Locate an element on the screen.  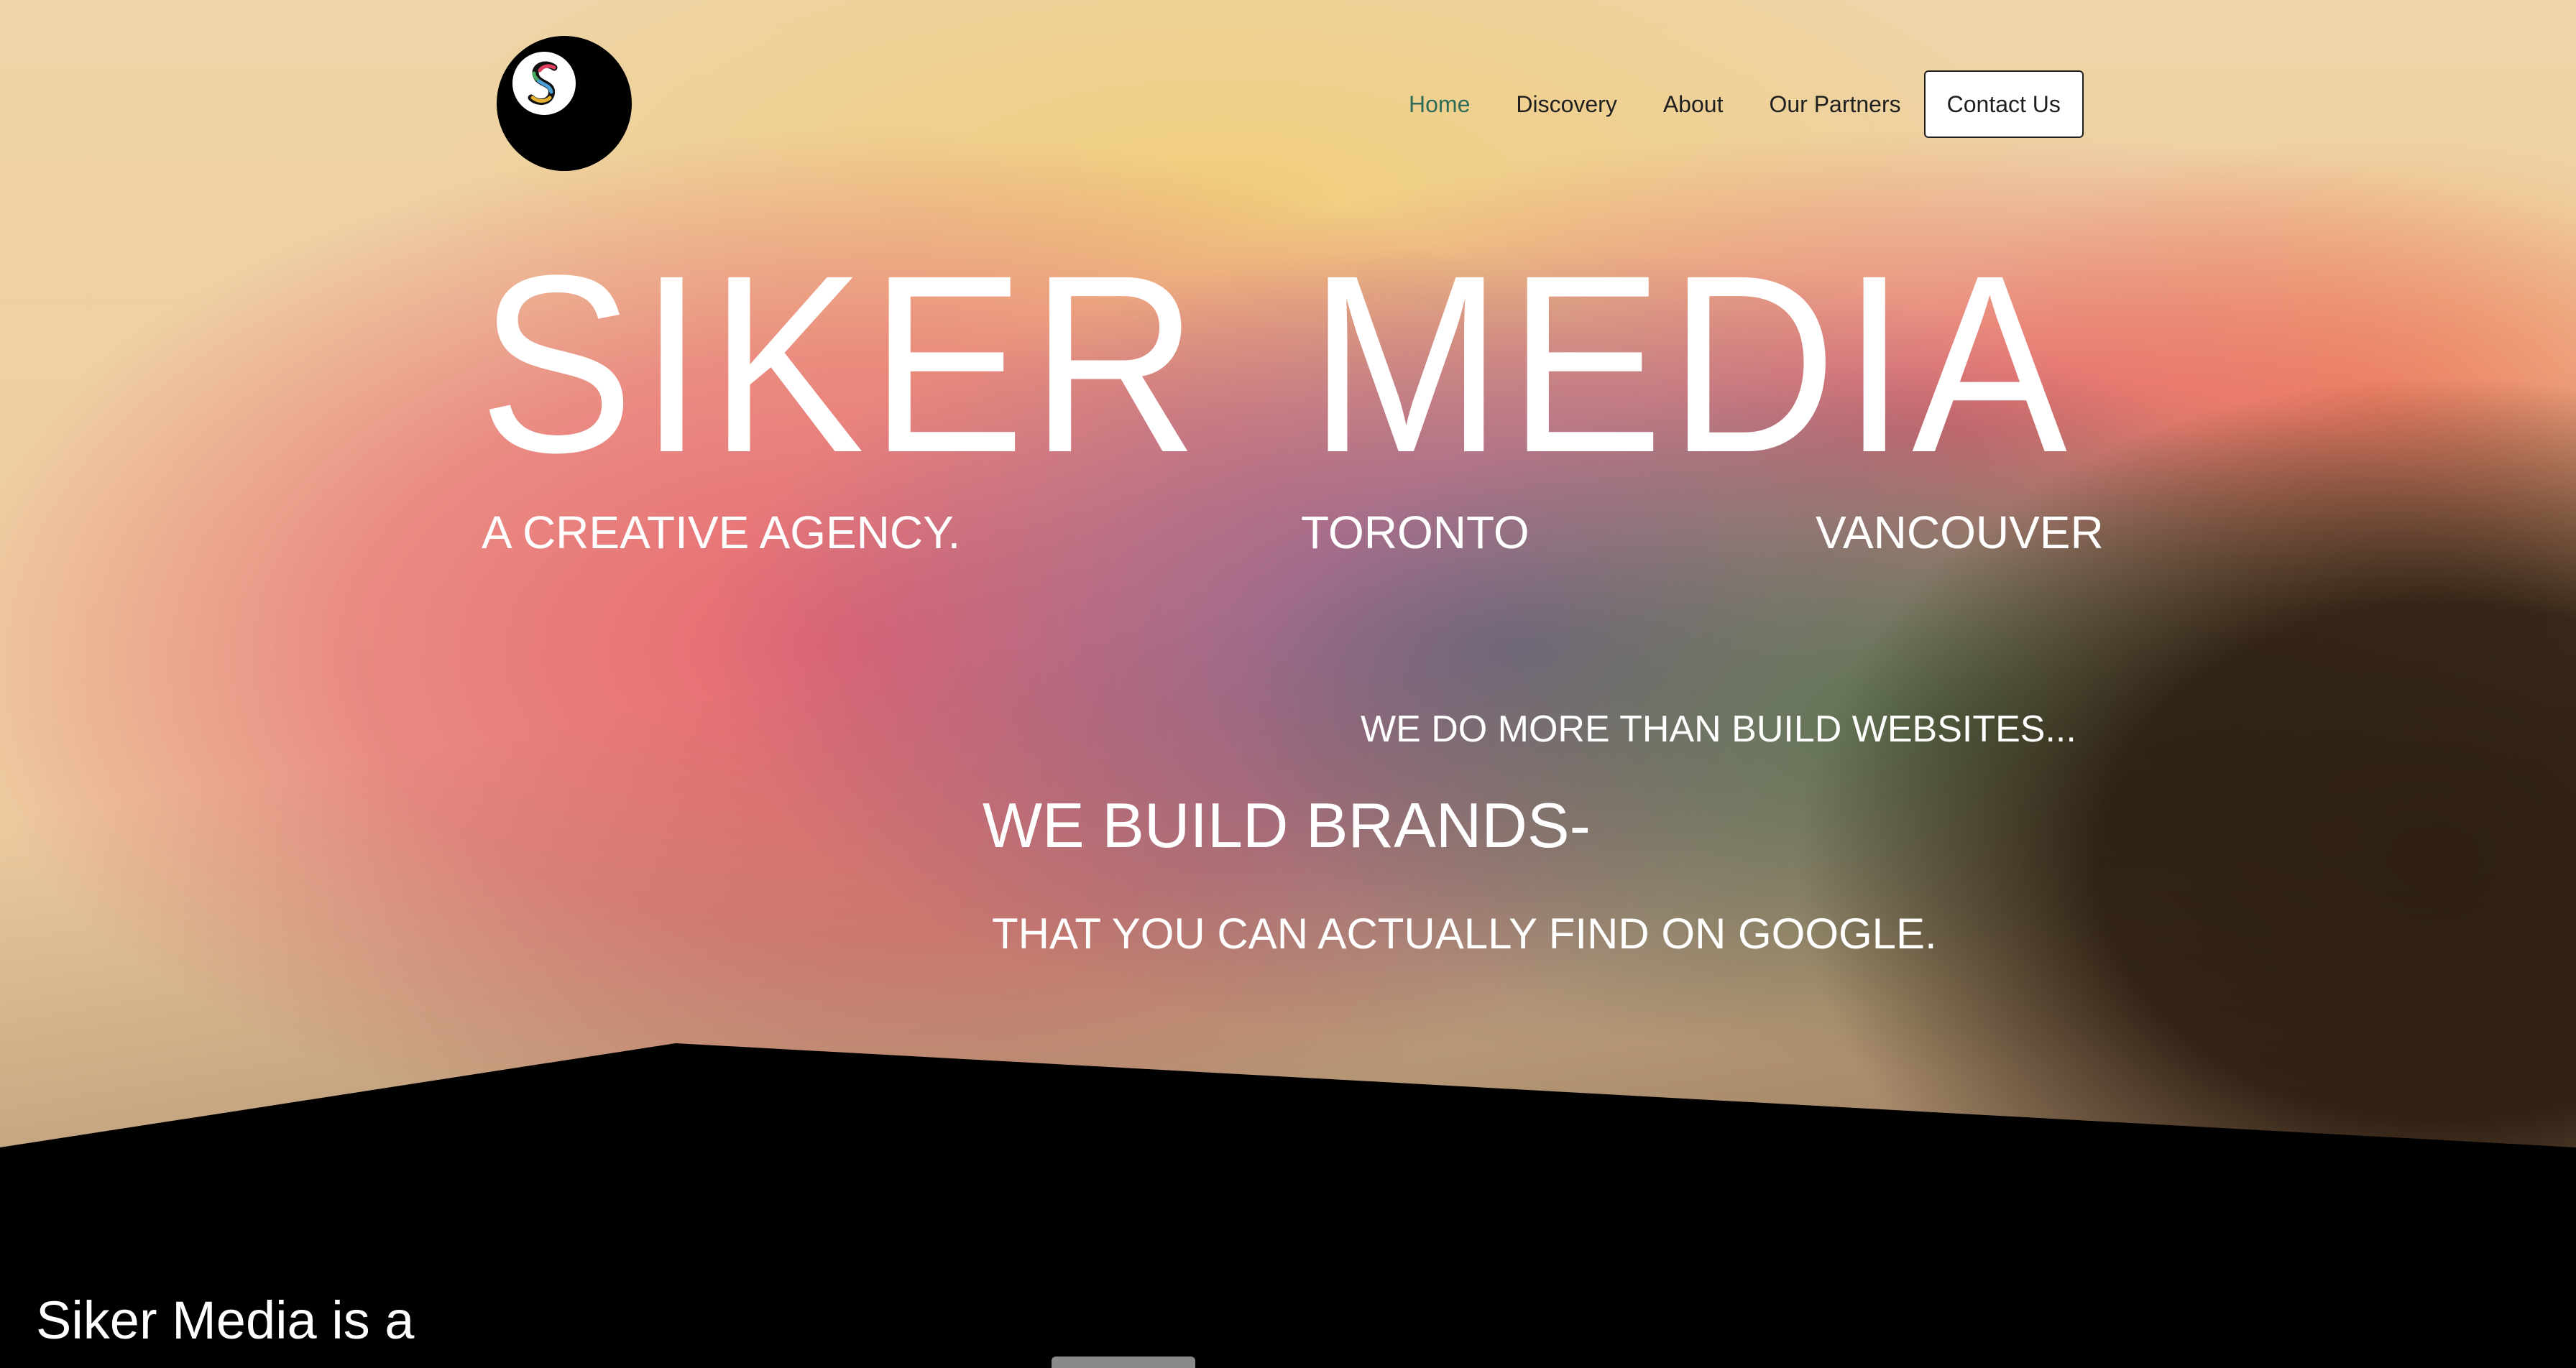
site-logo is located at coordinates (564, 103).